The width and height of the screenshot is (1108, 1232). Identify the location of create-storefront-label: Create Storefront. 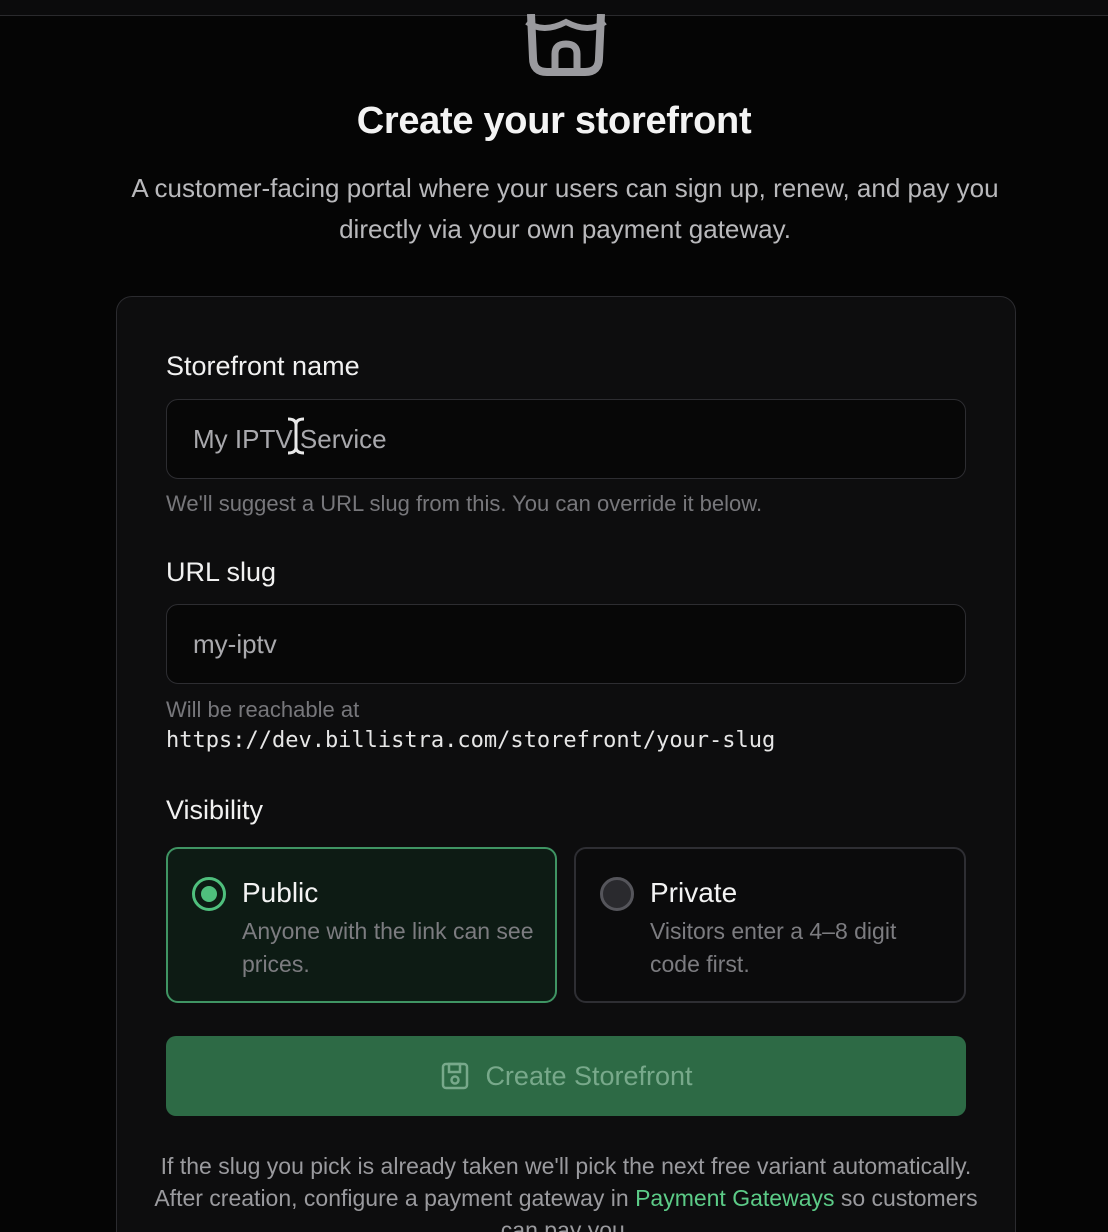
(589, 1075).